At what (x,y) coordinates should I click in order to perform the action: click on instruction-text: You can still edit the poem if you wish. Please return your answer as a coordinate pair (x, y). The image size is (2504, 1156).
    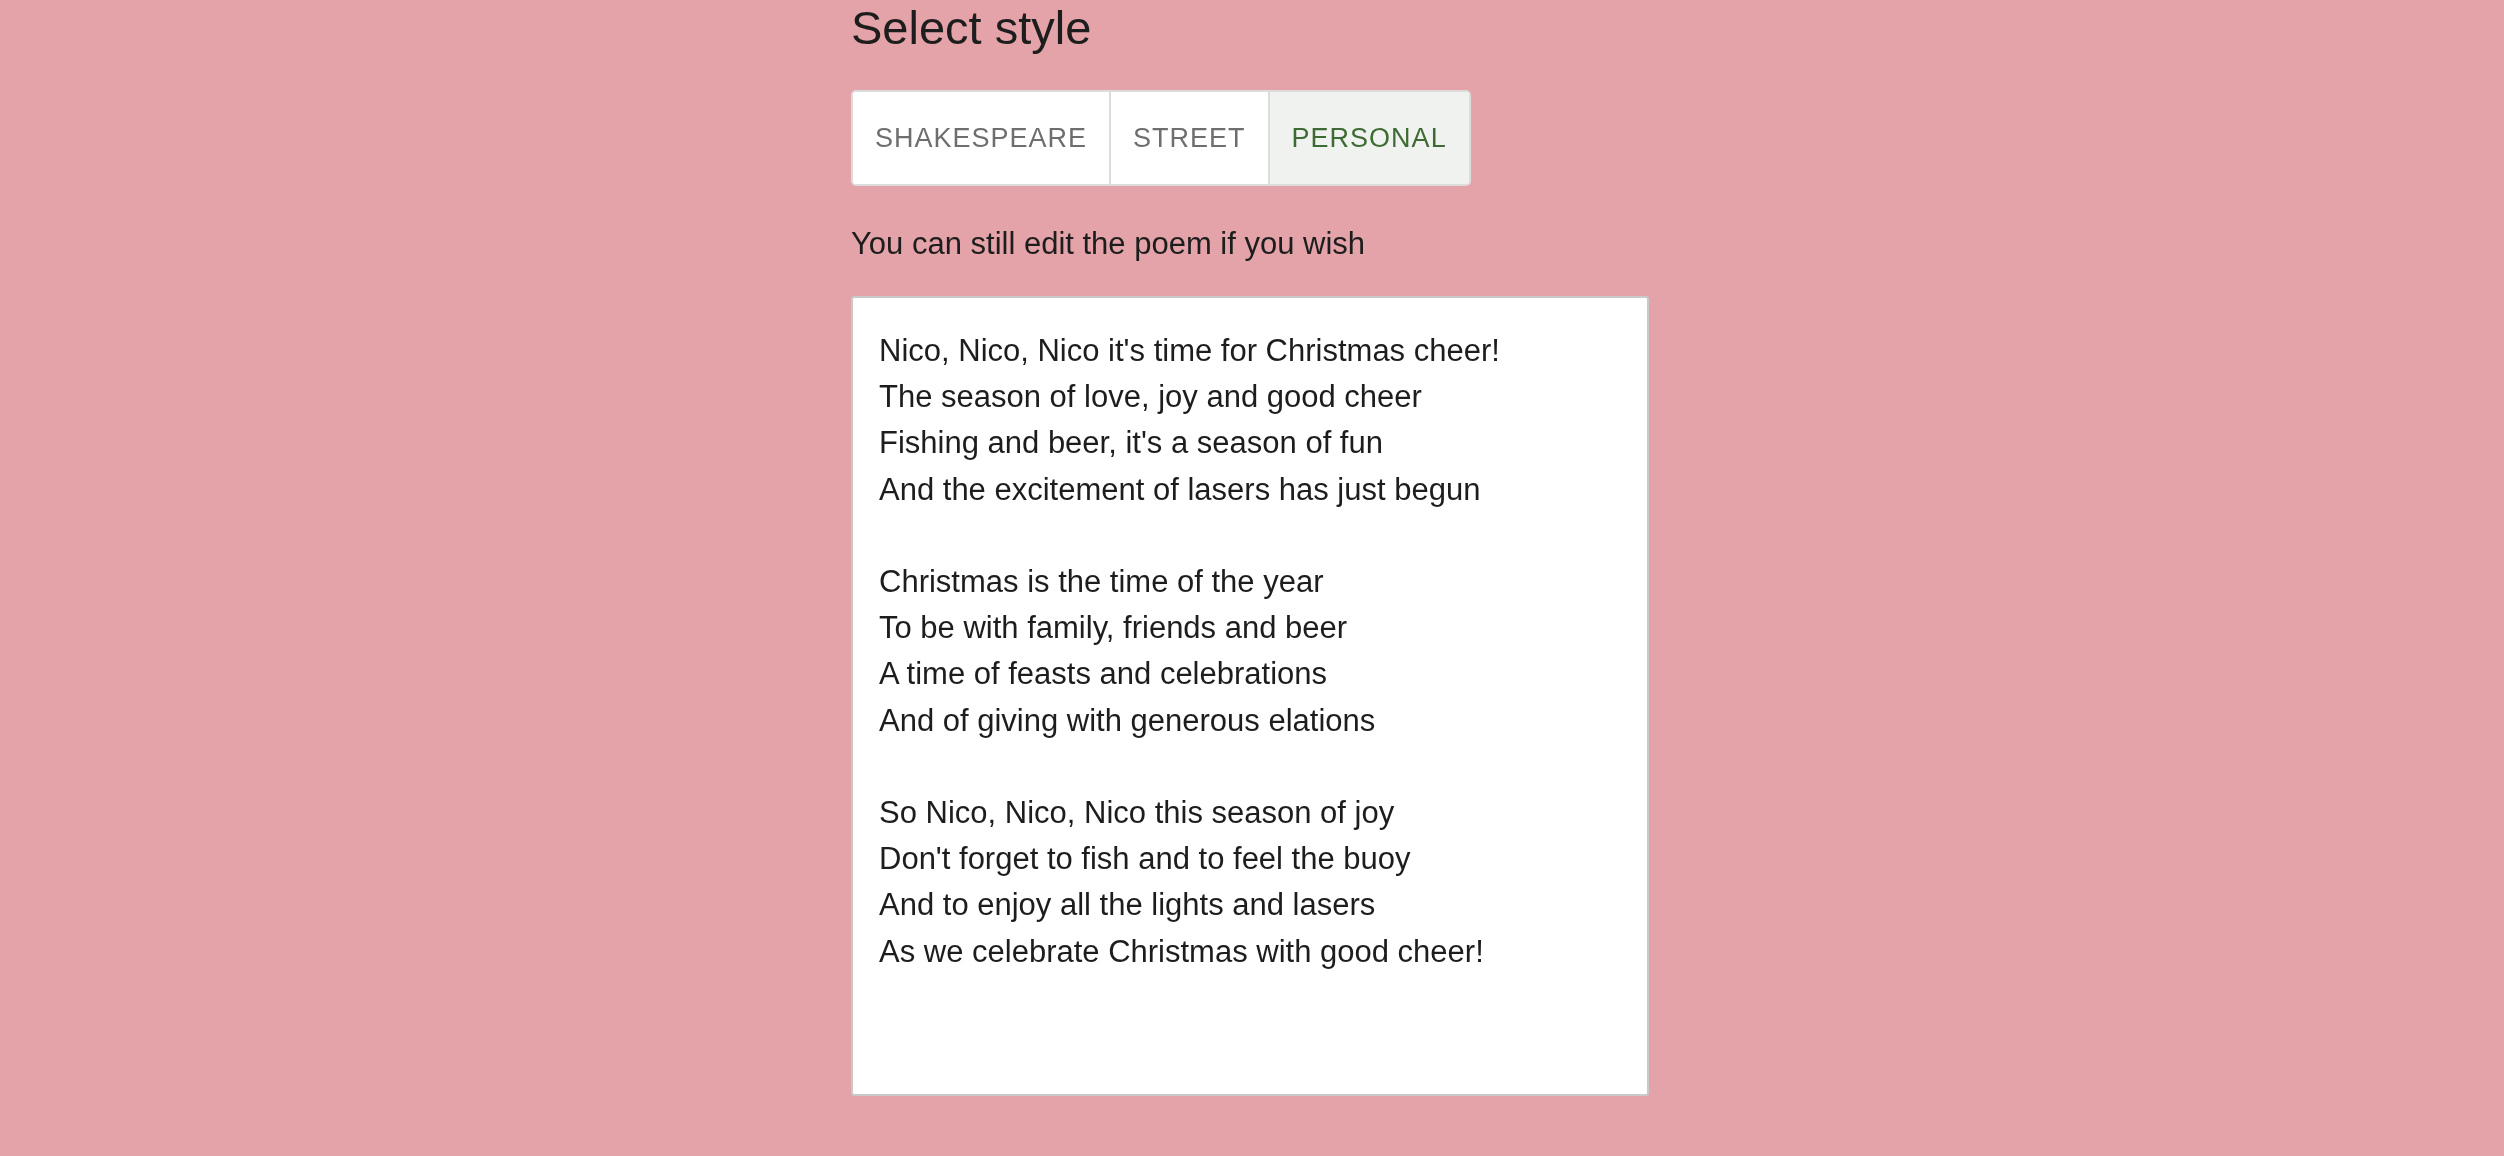
    Looking at the image, I should click on (1108, 244).